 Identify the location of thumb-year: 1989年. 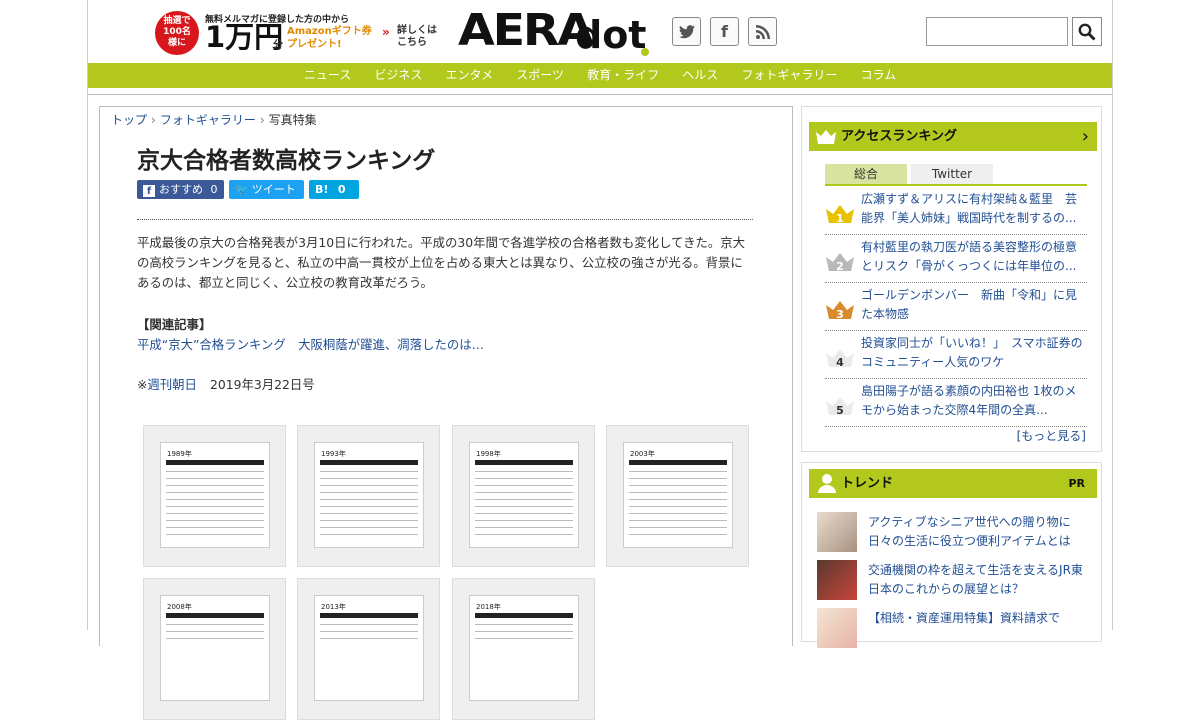
(179, 454).